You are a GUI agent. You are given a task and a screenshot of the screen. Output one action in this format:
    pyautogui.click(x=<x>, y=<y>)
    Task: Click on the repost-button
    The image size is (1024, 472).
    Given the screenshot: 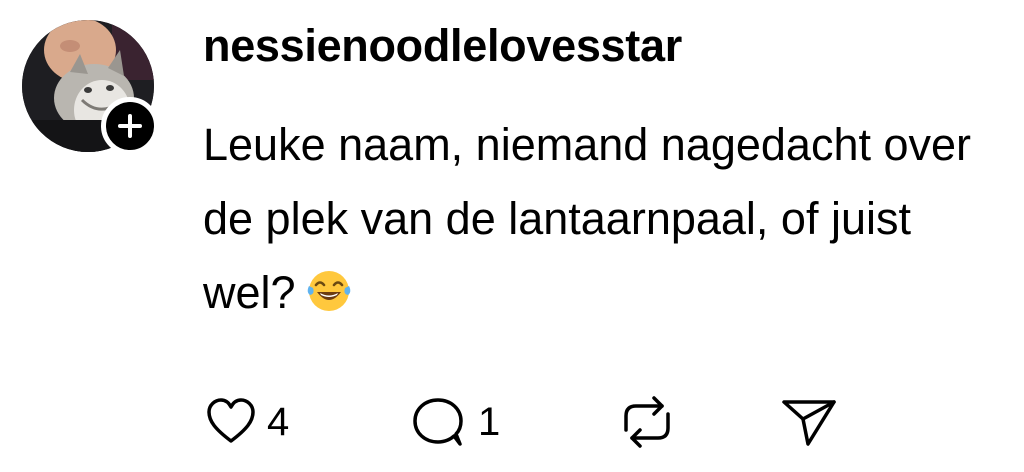 What is the action you would take?
    pyautogui.click(x=647, y=422)
    